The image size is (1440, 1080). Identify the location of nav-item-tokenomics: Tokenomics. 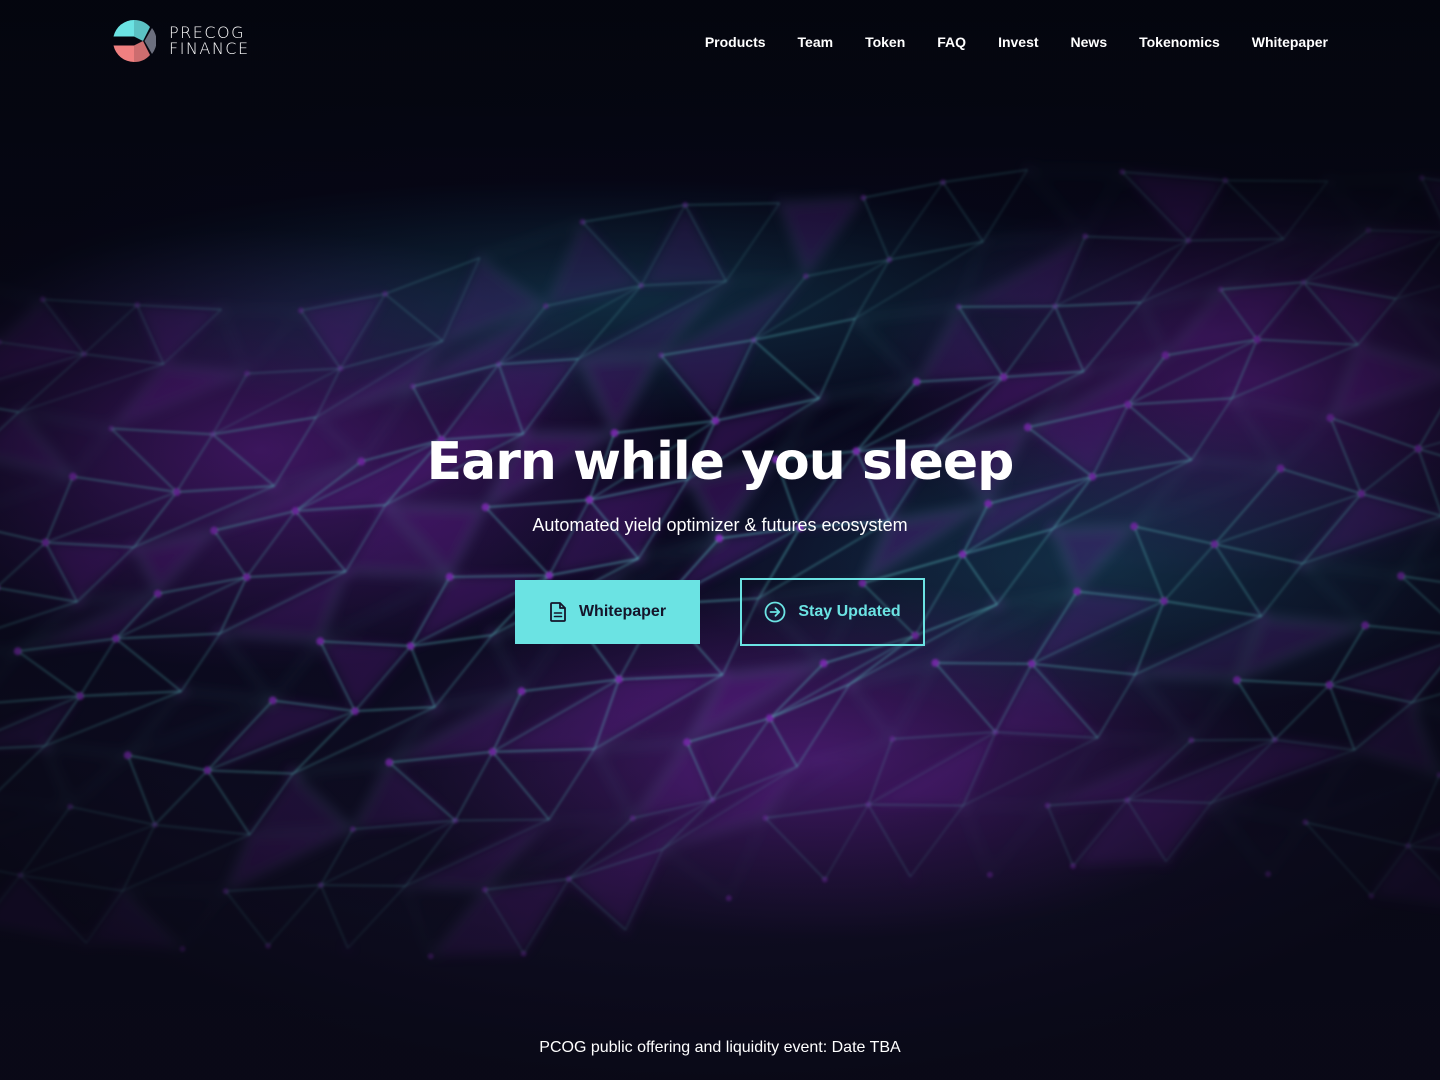
(1179, 42).